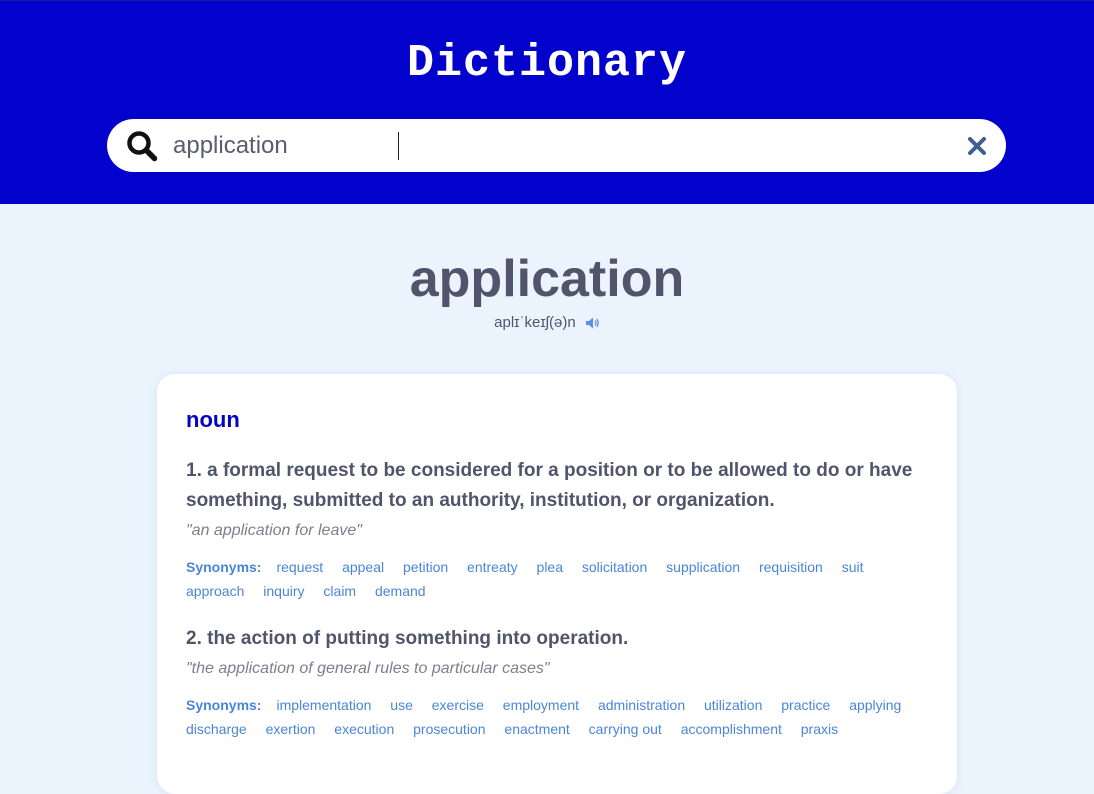  What do you see at coordinates (731, 729) in the screenshot?
I see `synonym-link: accomplishment` at bounding box center [731, 729].